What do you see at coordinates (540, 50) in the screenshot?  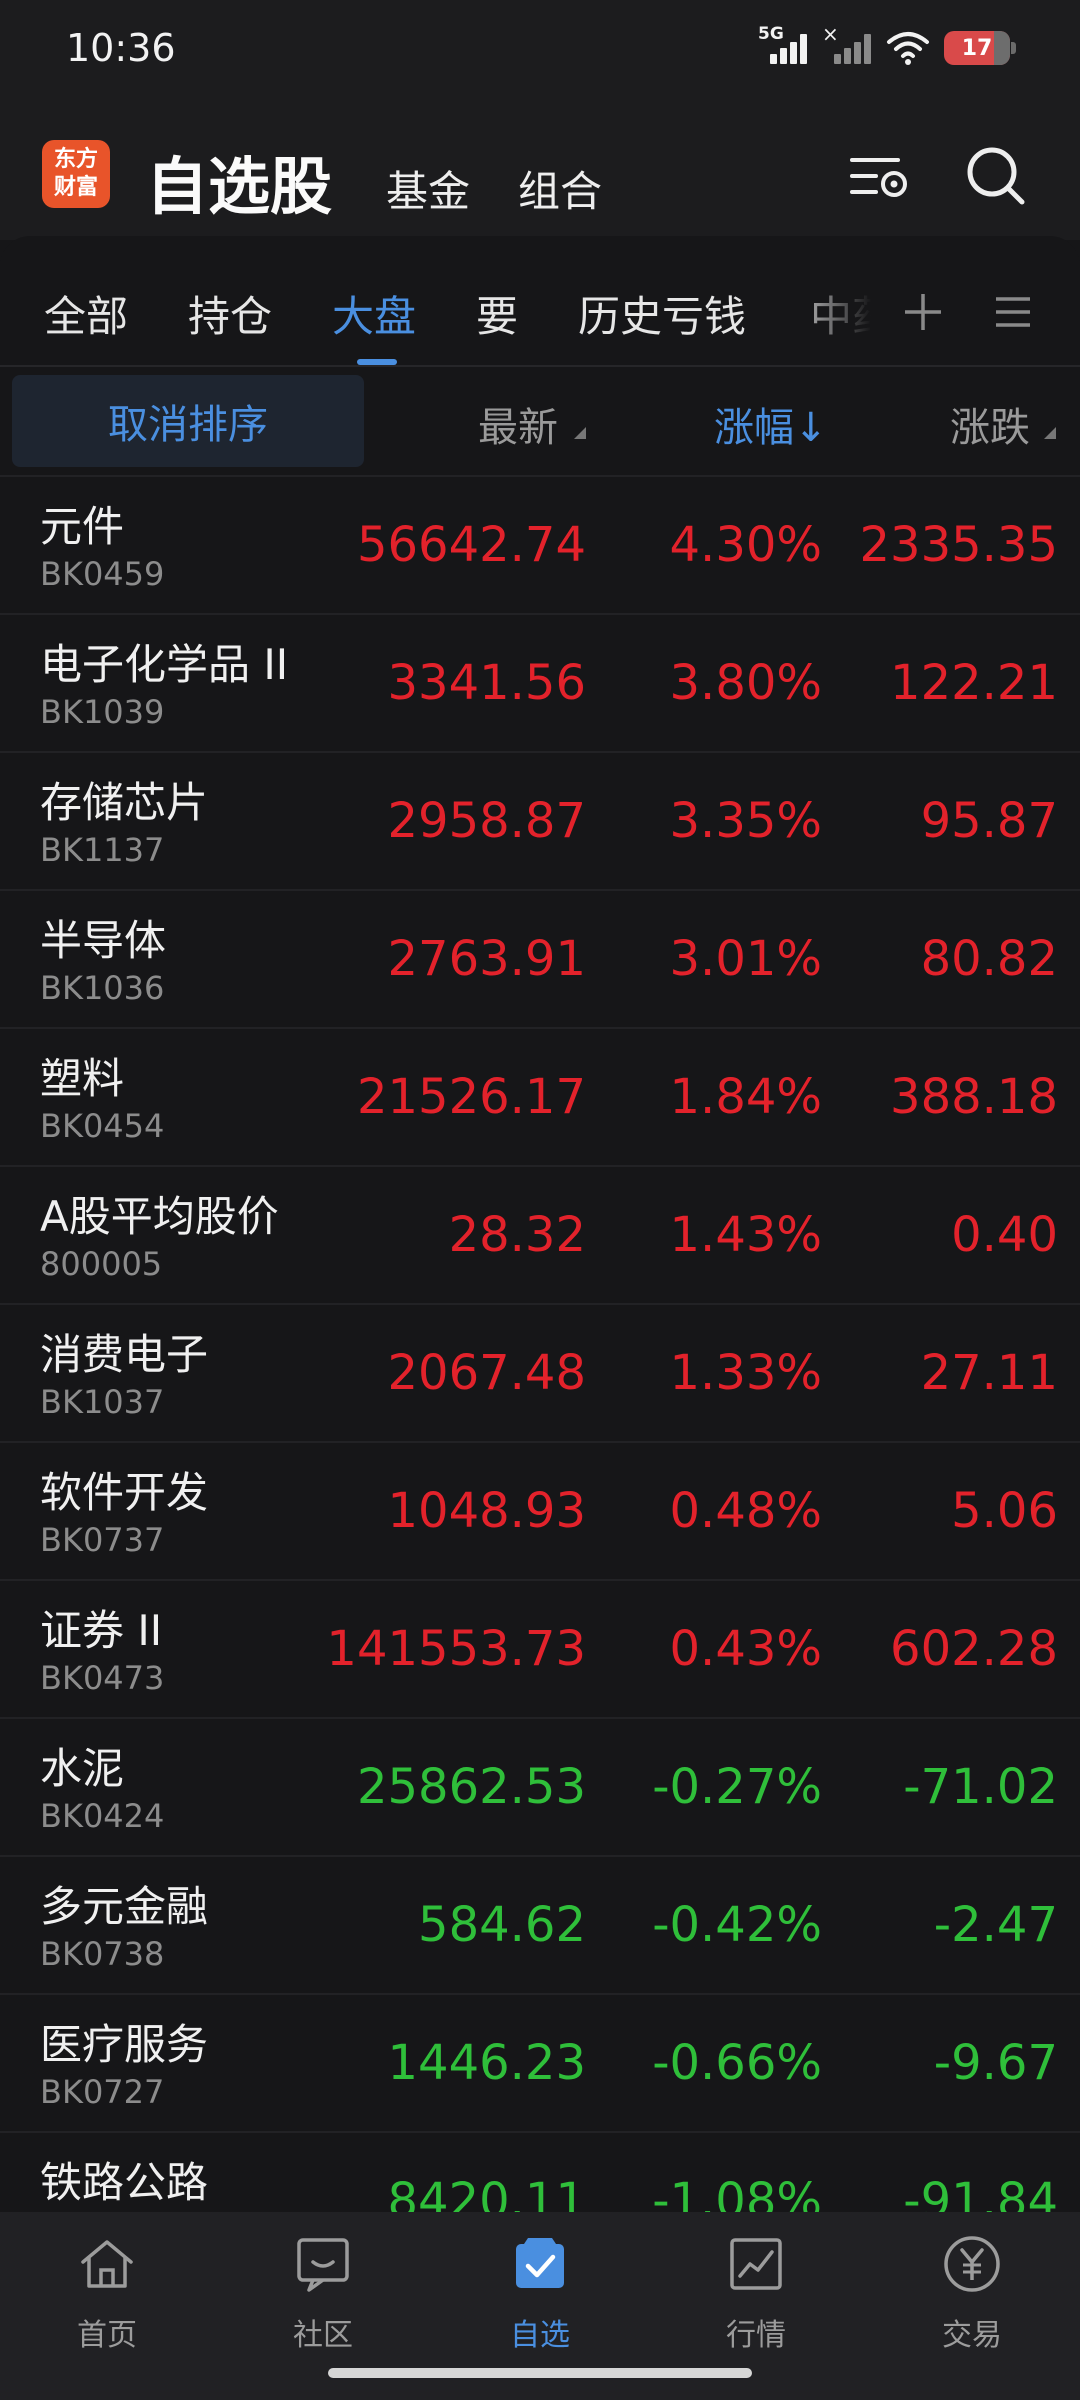 I see `status-bar: 10:36 5G × 17` at bounding box center [540, 50].